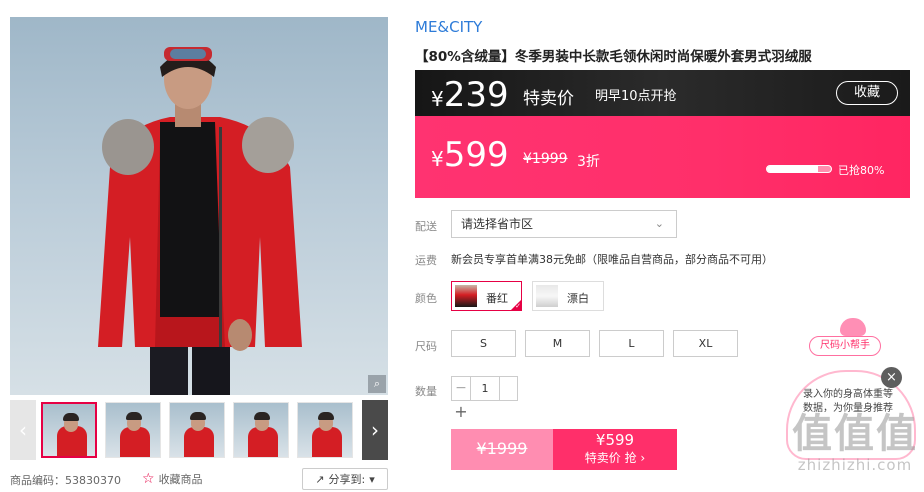  Describe the element at coordinates (615, 449) in the screenshot. I see `buy-flash-button: ¥599 特卖价 抢 ›` at that location.